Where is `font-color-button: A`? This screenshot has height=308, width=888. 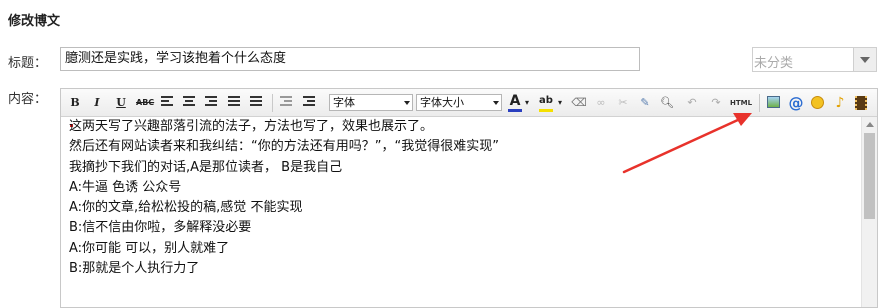 font-color-button: A is located at coordinates (515, 103).